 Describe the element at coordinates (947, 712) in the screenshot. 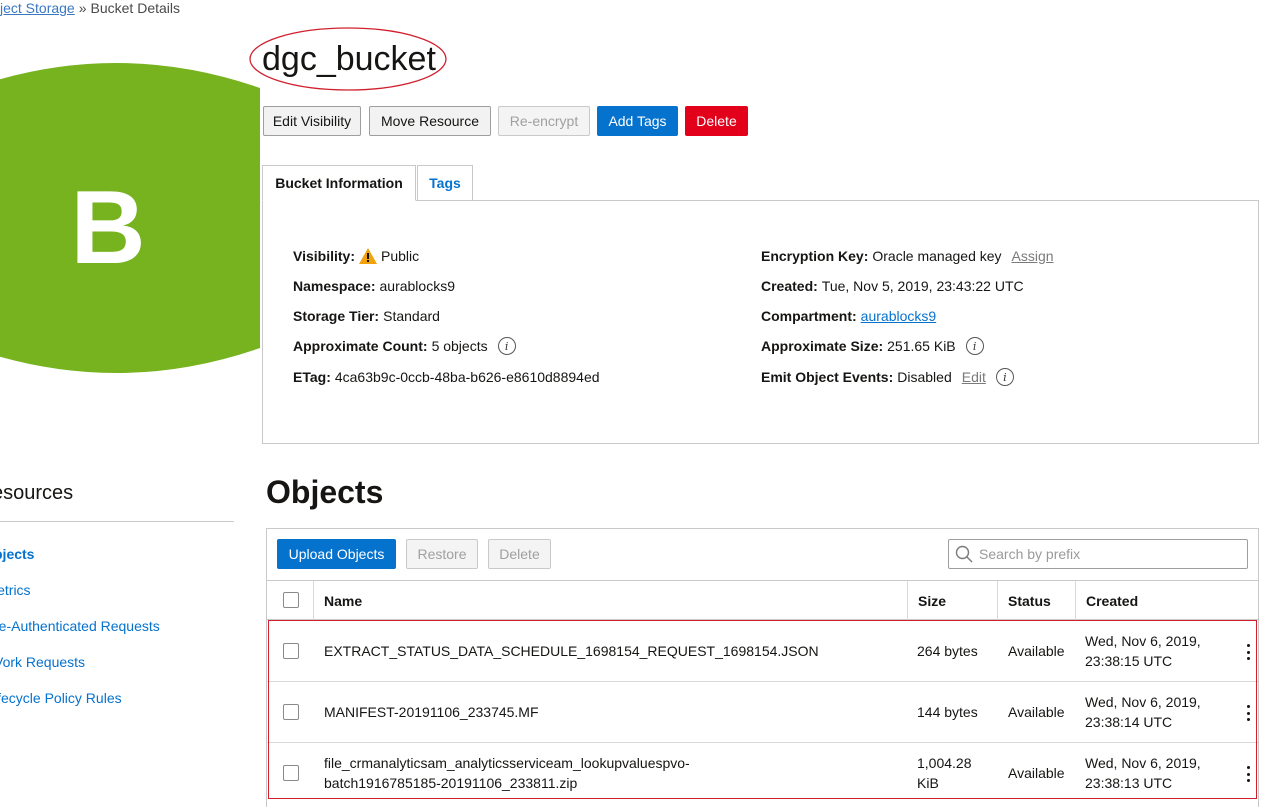

I see `object-size: 144 bytes` at that location.